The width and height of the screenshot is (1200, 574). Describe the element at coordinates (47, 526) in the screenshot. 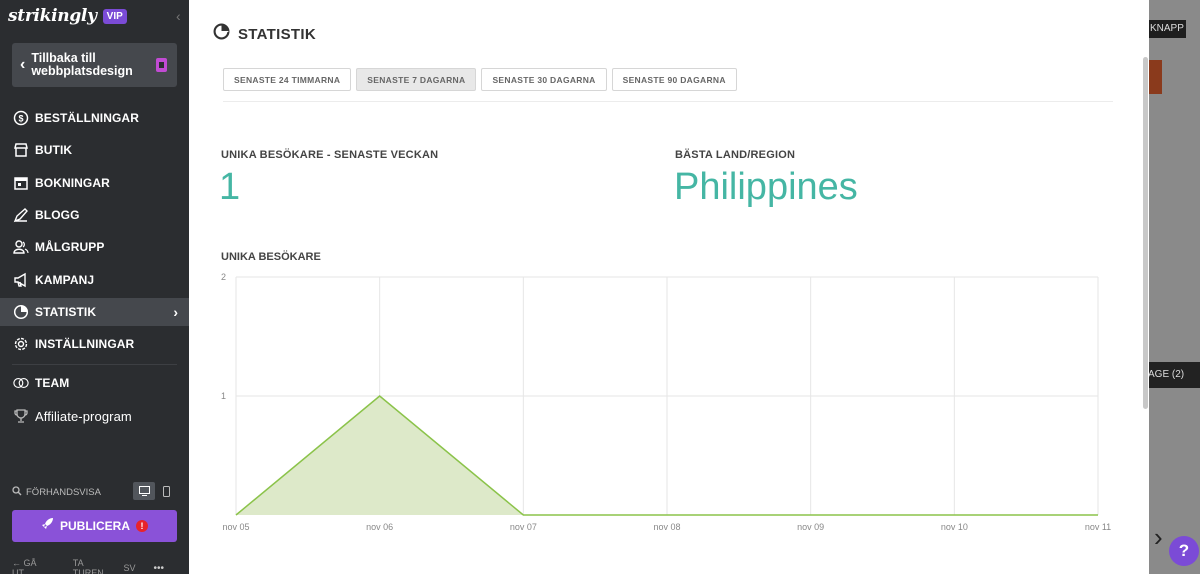

I see `rocket-icon` at that location.